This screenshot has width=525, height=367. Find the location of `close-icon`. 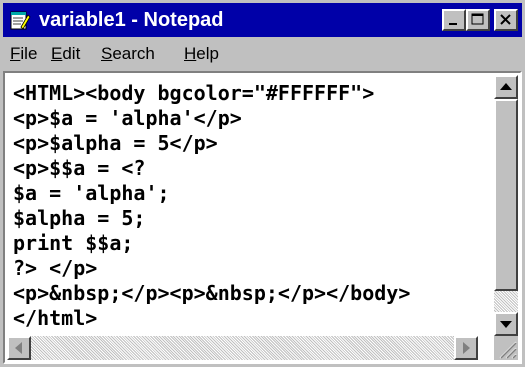

close-icon is located at coordinates (505, 19).